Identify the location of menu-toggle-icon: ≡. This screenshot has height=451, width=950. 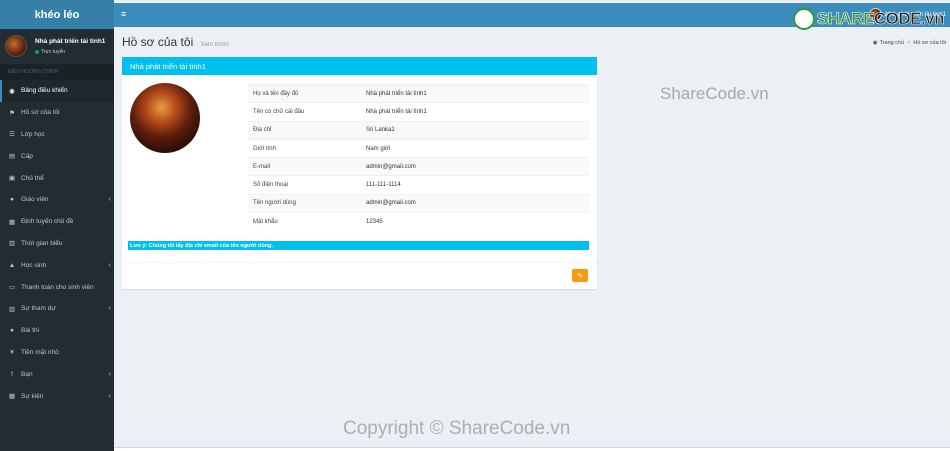
(123, 14).